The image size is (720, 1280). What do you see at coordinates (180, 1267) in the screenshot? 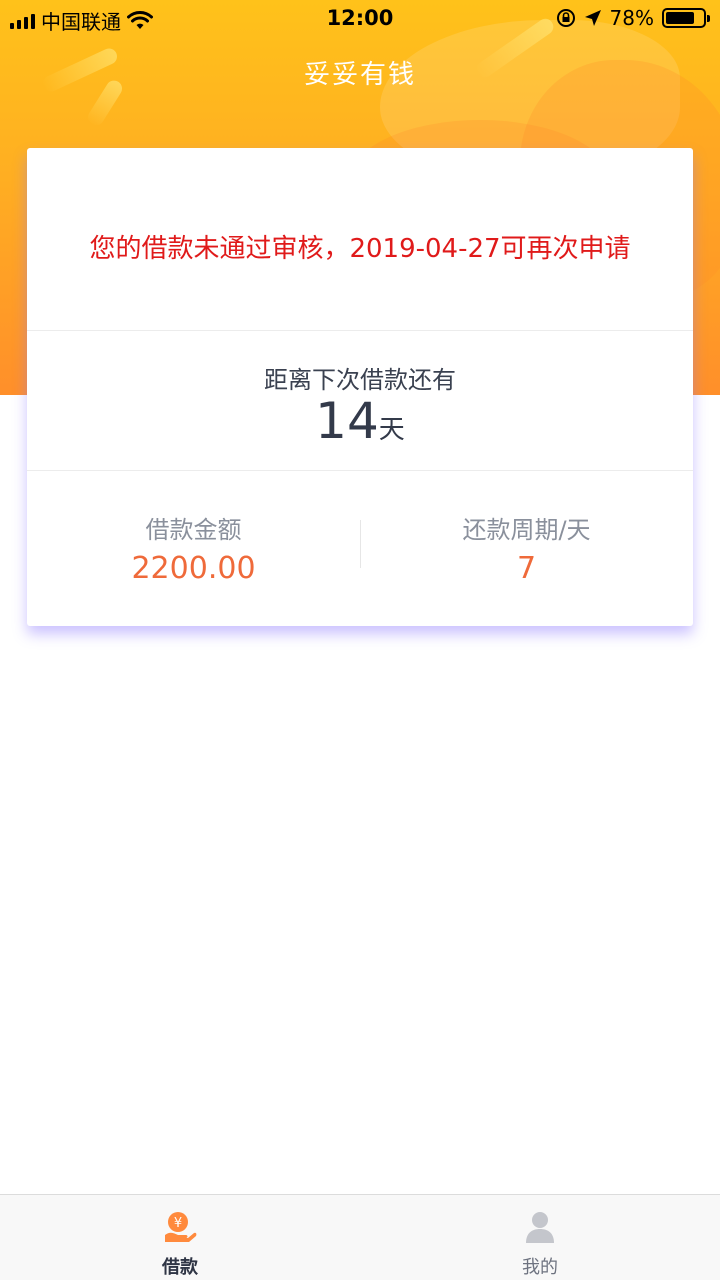
I see `tab-loan-label: 借款` at bounding box center [180, 1267].